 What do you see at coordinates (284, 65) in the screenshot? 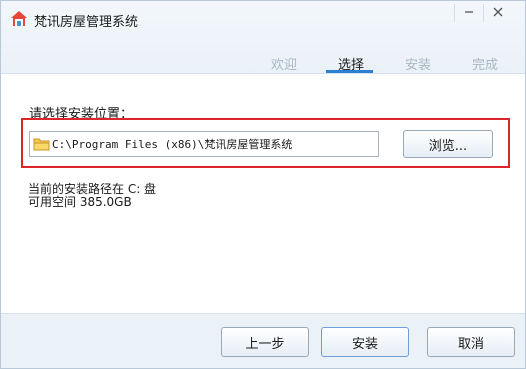
I see `step-welcome: 欢迎` at bounding box center [284, 65].